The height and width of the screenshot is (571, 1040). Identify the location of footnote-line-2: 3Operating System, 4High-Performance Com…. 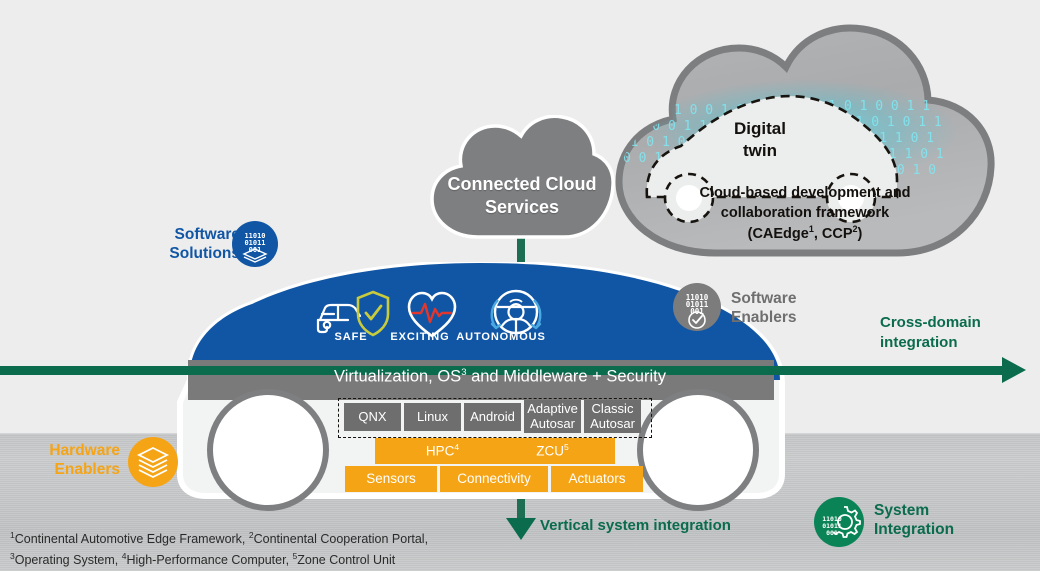
(203, 558).